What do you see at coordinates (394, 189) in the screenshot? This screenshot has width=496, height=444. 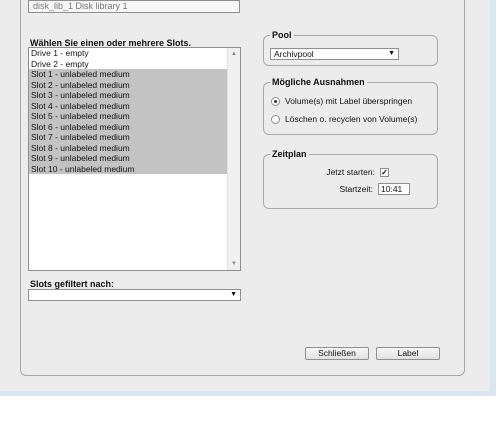 I see `start-time-input: 10:41` at bounding box center [394, 189].